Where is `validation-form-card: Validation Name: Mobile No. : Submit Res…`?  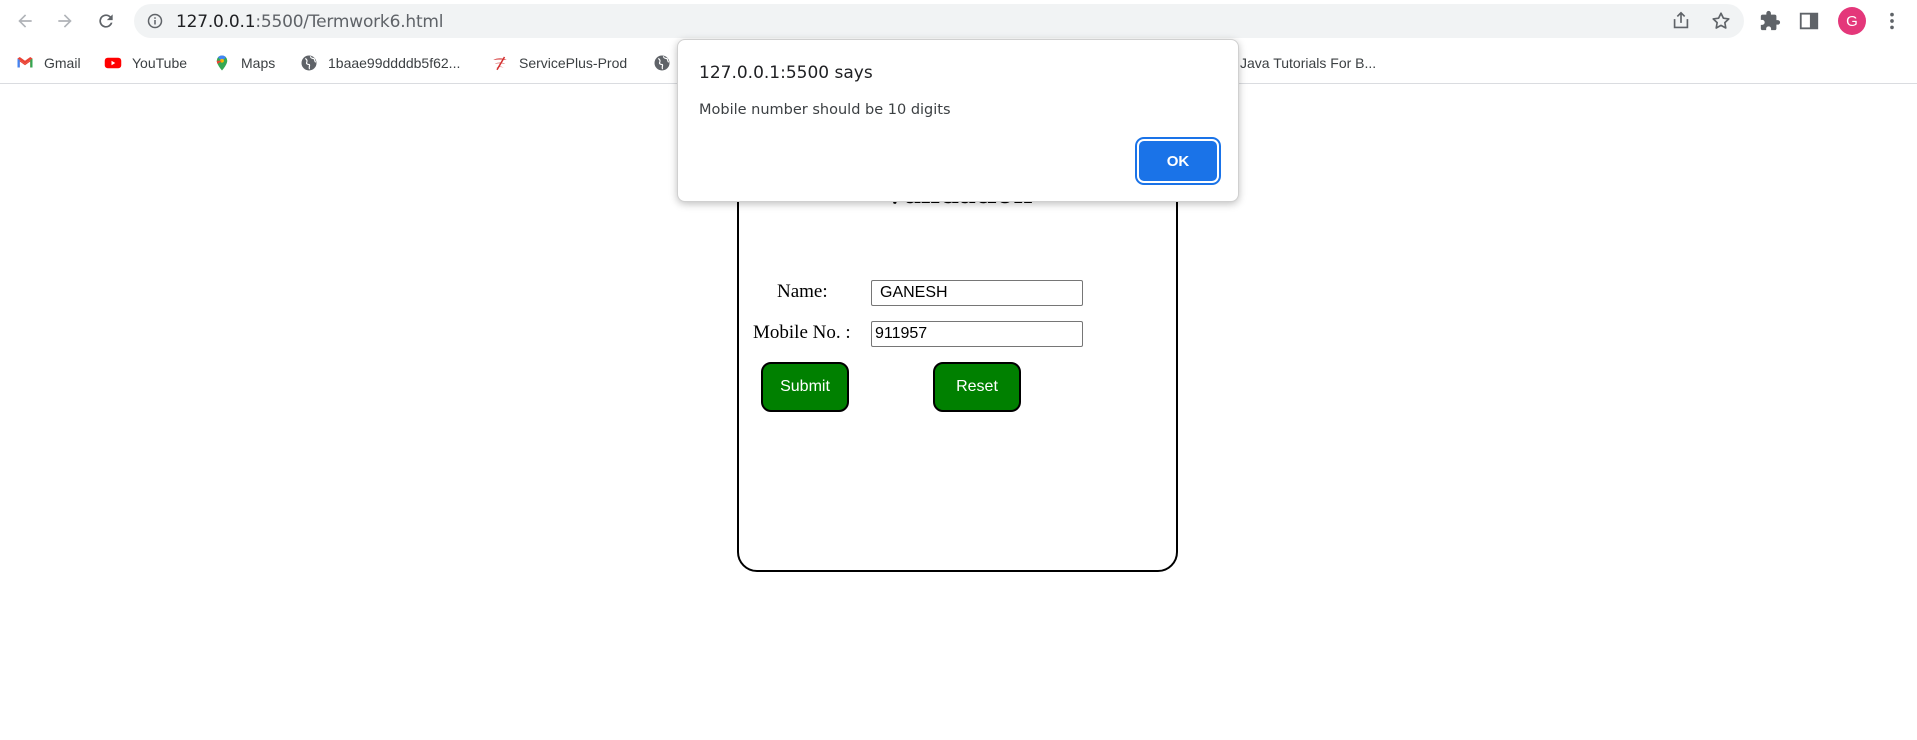 validation-form-card: Validation Name: Mobile No. : Submit Res… is located at coordinates (957, 361).